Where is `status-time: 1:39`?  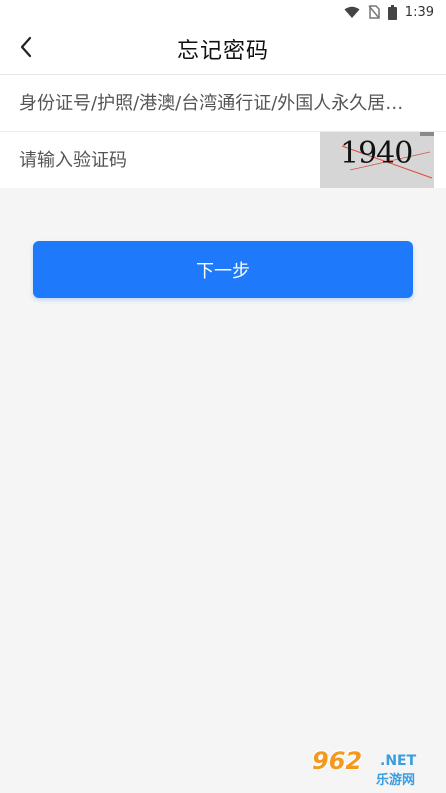
status-time: 1:39 is located at coordinates (419, 12).